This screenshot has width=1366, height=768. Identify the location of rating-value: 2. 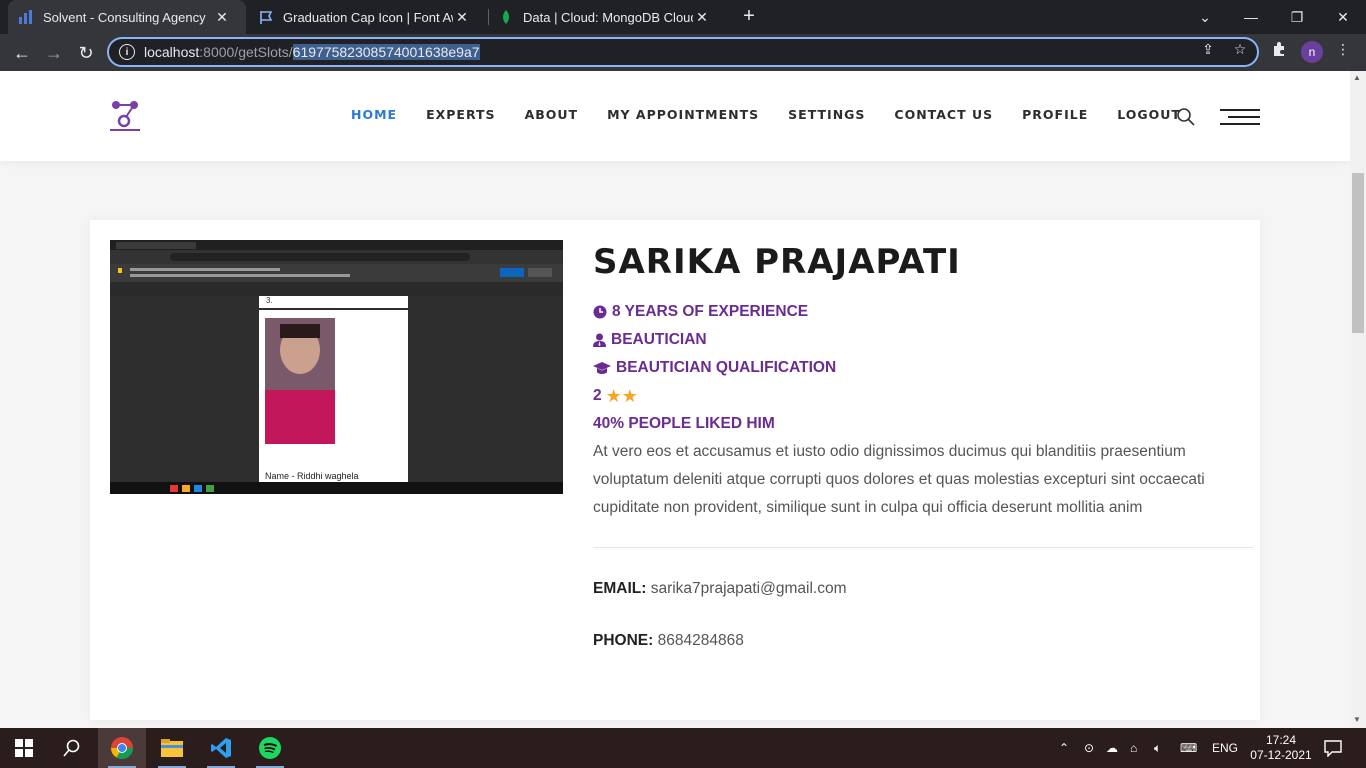
(597, 395).